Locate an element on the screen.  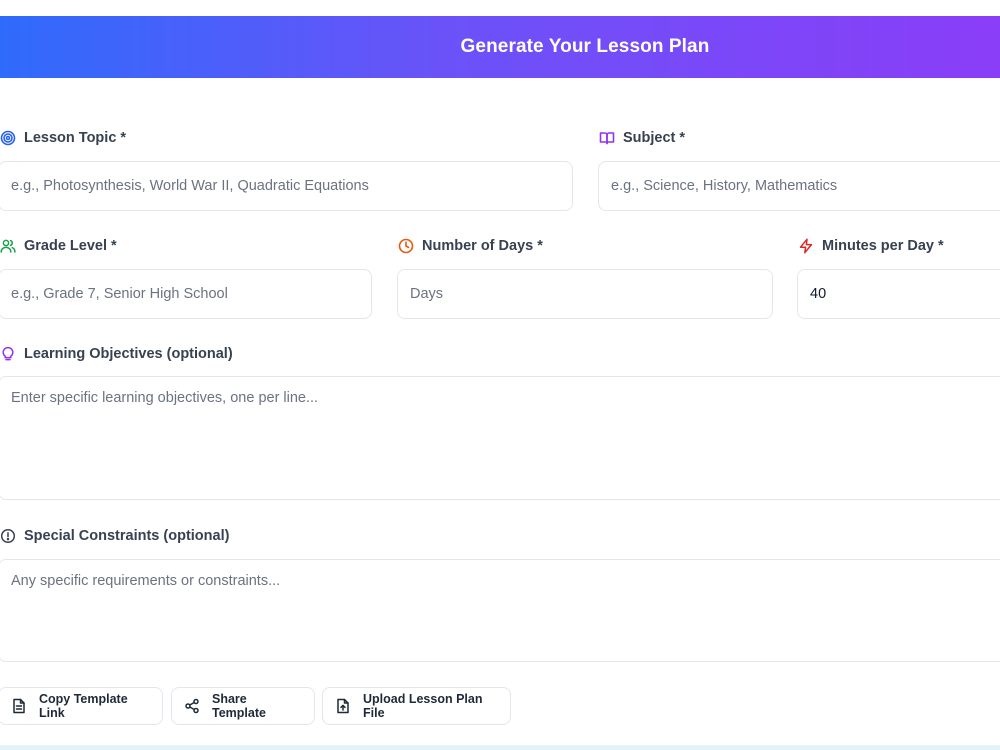
share-template-label: Share Template is located at coordinates (239, 706).